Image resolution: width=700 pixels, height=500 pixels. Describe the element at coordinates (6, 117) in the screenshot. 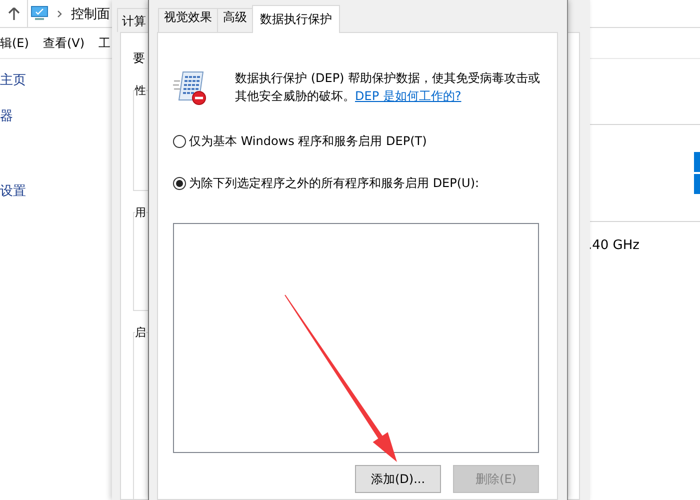

I see `sidebar-link: 器` at that location.